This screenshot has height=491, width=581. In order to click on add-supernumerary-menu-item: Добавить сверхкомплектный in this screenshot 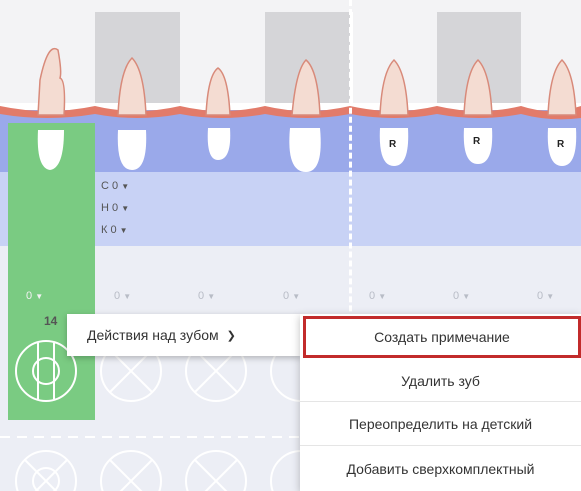, I will do `click(440, 468)`.